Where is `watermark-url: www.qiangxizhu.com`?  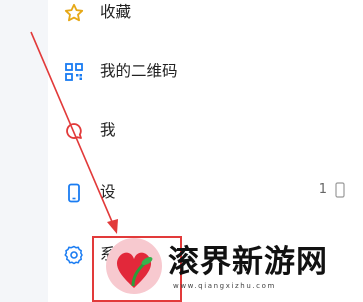 watermark-url: www.qiangxizhu.com is located at coordinates (224, 286).